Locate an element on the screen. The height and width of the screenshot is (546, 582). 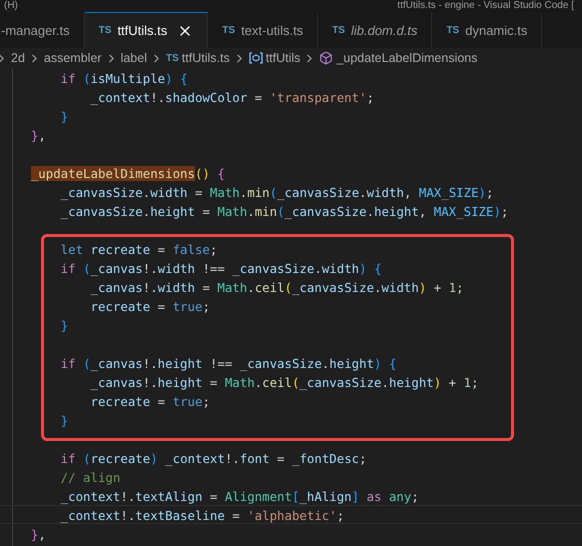
editor-tab: TS ttfUtils.ts is located at coordinates (146, 30).